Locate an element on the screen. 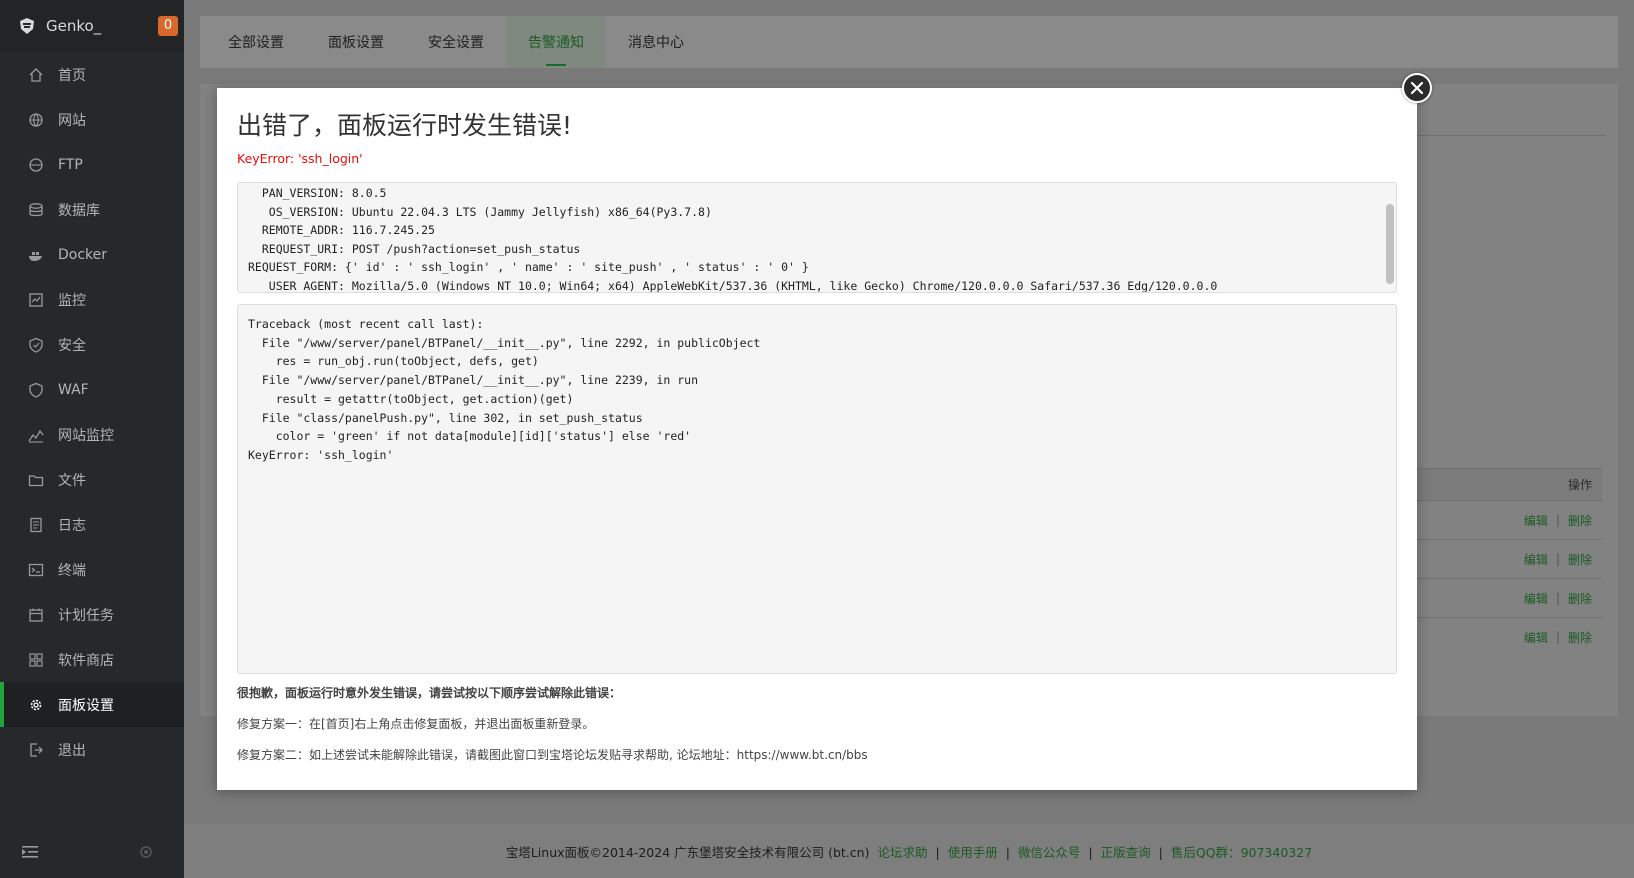 The image size is (1634, 878). sidebar-item-9: 网站监控 is located at coordinates (92, 434).